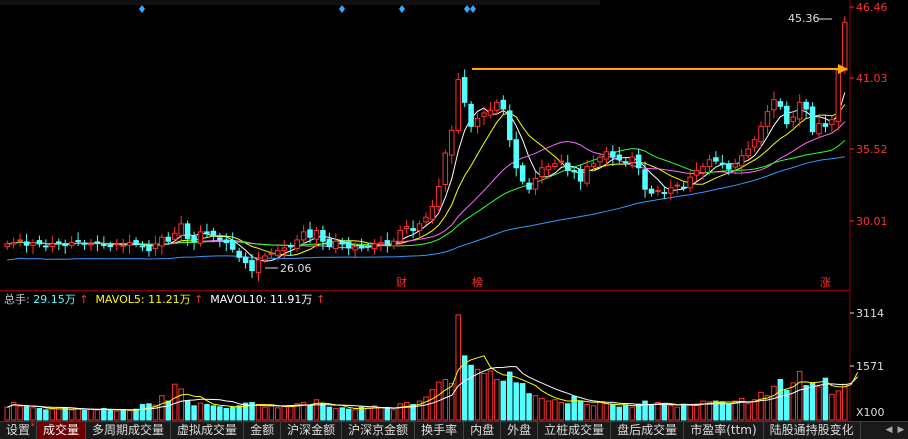 The image size is (908, 439). What do you see at coordinates (889, 430) in the screenshot?
I see `scroll-left-icon: ◀` at bounding box center [889, 430].